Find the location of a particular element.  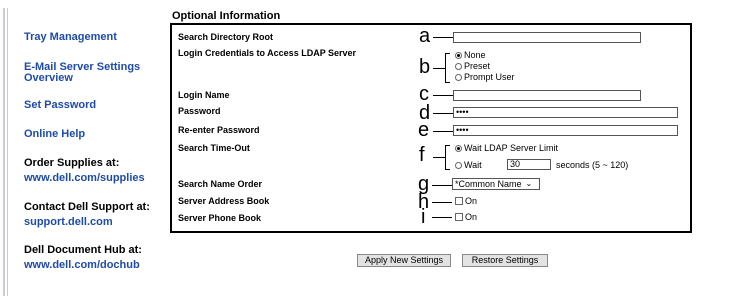

restore-settings-button: Restore Settings is located at coordinates (505, 260).